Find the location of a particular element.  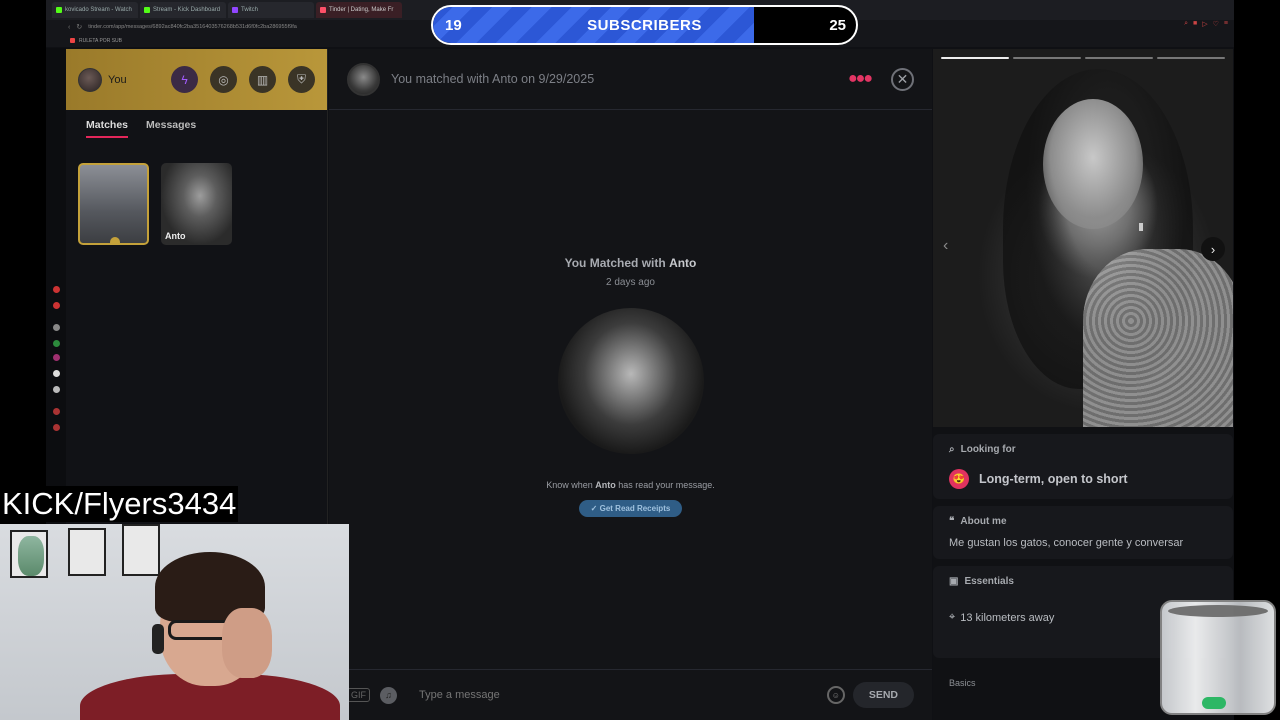

about-title: ❝ About me is located at coordinates (1083, 521).